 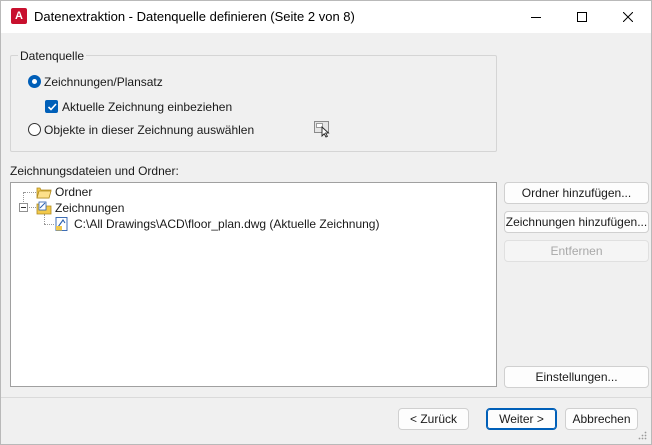 I want to click on select-objects-icon, so click(x=322, y=129).